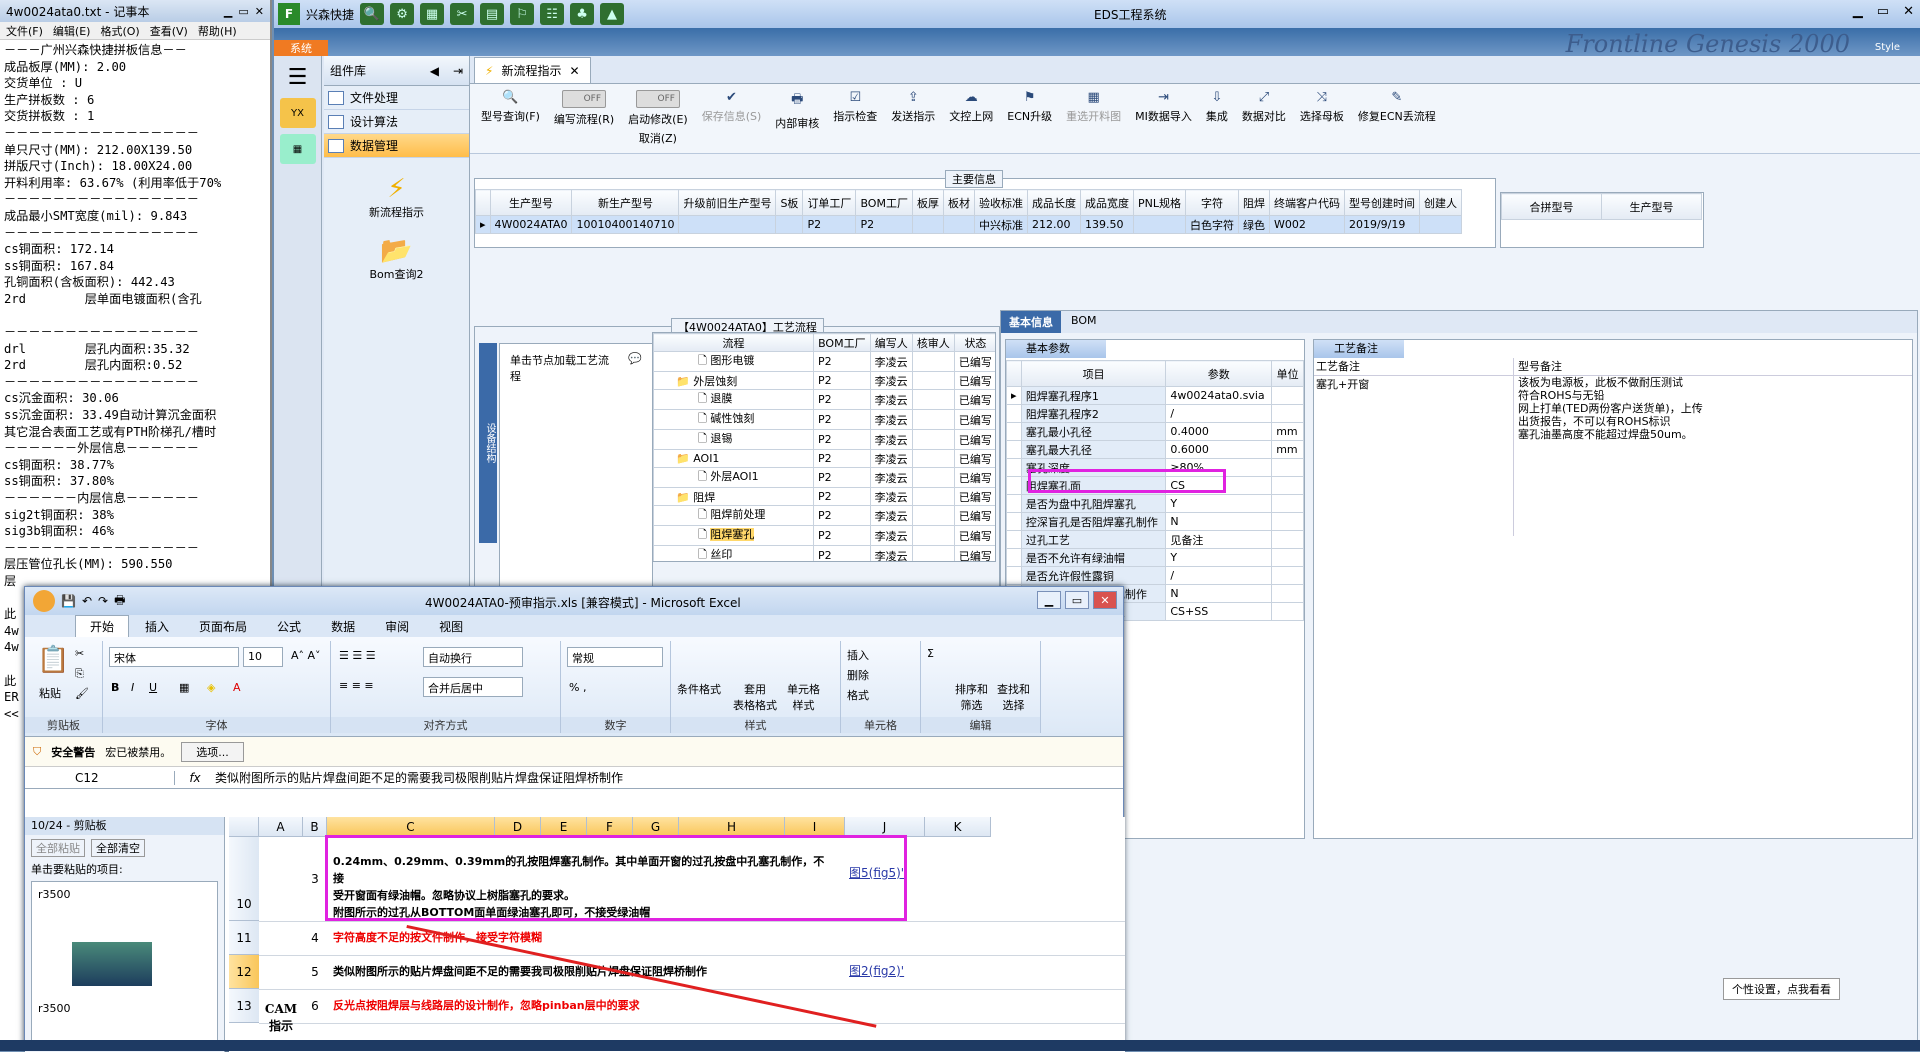 The image size is (1920, 1052). Describe the element at coordinates (727, 224) in the screenshot. I see `table-cell` at that location.